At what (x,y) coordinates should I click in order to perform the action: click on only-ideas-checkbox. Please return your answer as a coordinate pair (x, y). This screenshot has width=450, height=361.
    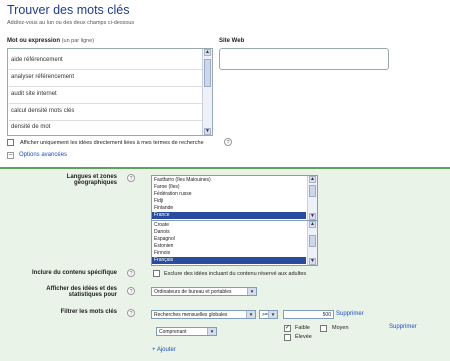
    Looking at the image, I should click on (10, 142).